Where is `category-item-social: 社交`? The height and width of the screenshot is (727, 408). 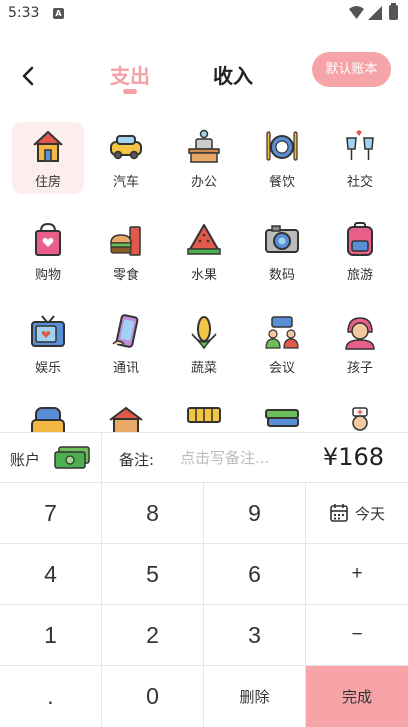
category-item-social: 社交 is located at coordinates (360, 158).